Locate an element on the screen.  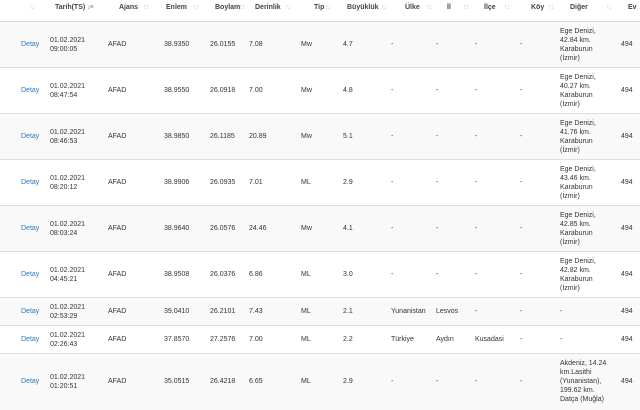
location-detail-cell: Ege Denizi, 43.46 km. Karaburun (İzmir) is located at coordinates (590, 182).